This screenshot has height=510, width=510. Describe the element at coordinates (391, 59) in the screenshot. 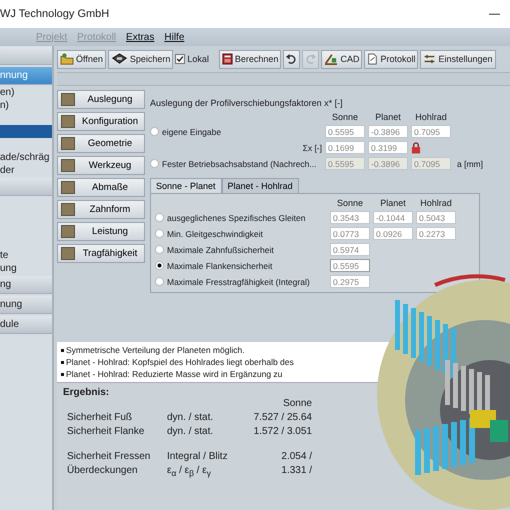

I see `toolbar-button: Protokoll` at that location.